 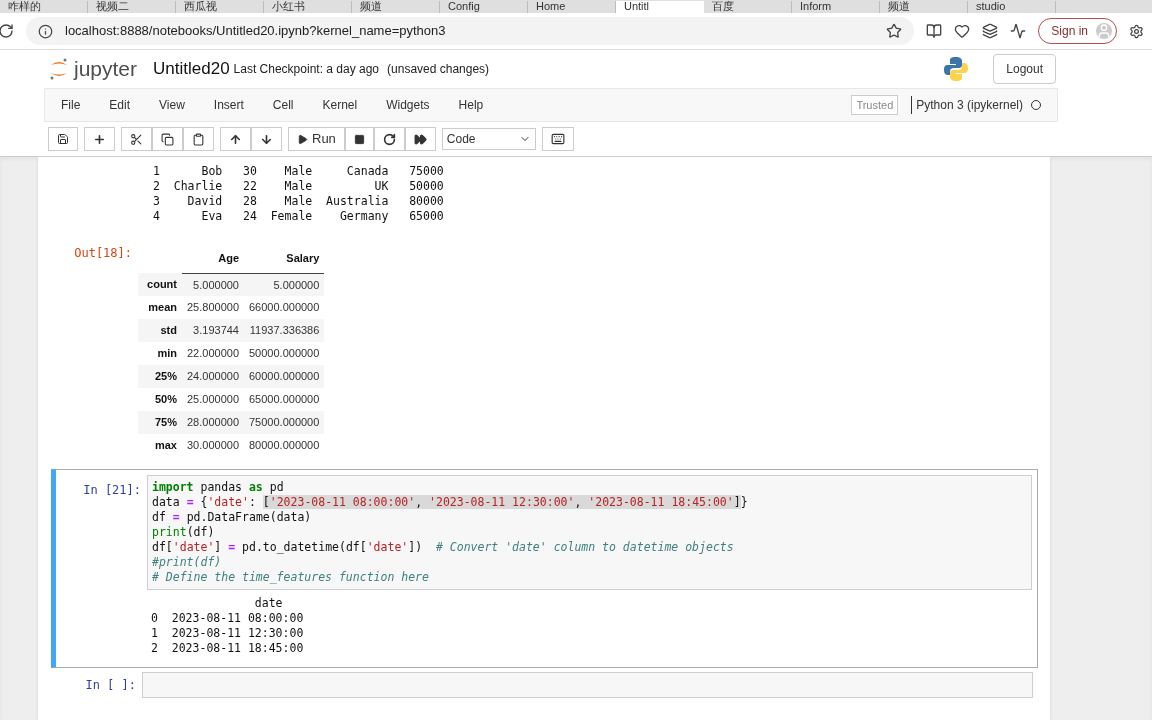 What do you see at coordinates (227, 618) in the screenshot?
I see `output-line: 0 2023-08-11 08:00:00` at bounding box center [227, 618].